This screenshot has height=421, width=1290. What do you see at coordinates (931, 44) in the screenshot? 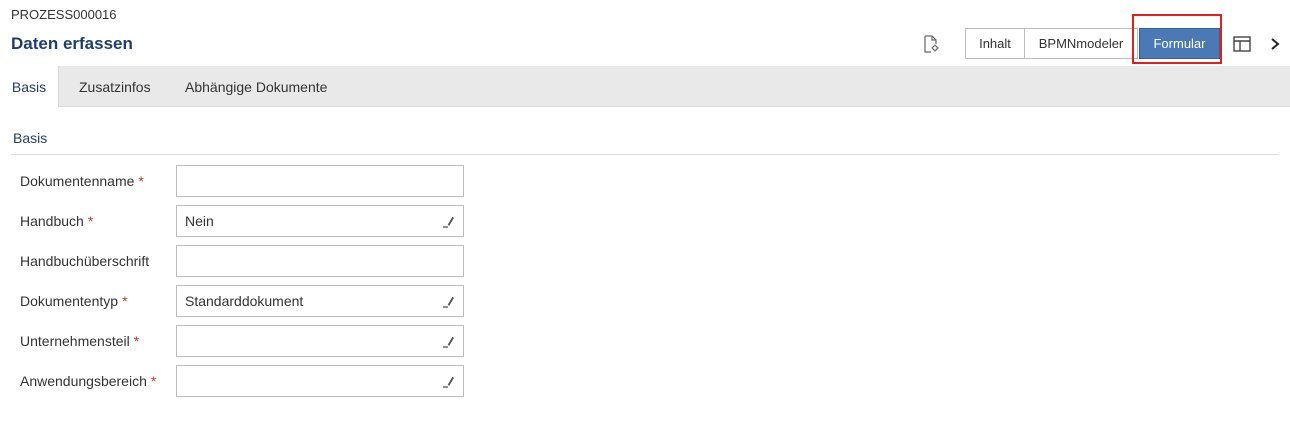
I see `document-settings-icon` at bounding box center [931, 44].